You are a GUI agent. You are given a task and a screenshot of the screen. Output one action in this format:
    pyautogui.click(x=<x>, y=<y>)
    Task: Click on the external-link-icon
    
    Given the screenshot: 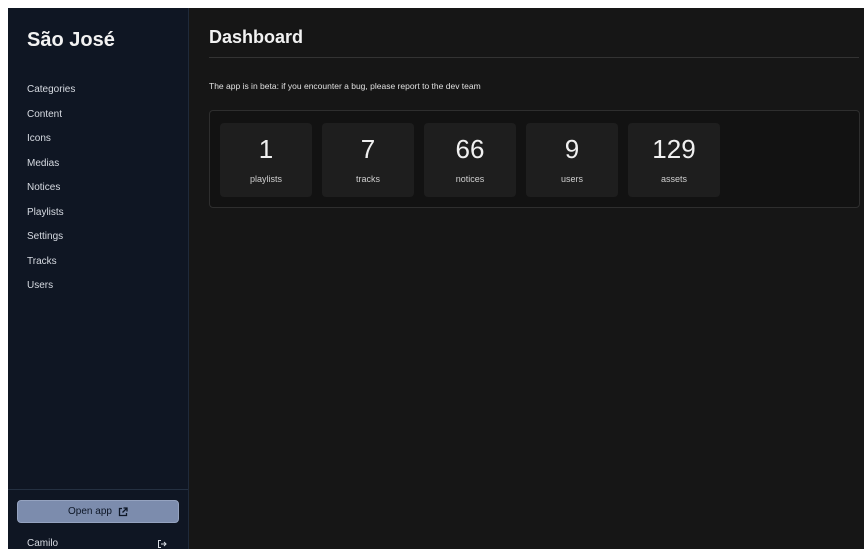 What is the action you would take?
    pyautogui.click(x=123, y=511)
    